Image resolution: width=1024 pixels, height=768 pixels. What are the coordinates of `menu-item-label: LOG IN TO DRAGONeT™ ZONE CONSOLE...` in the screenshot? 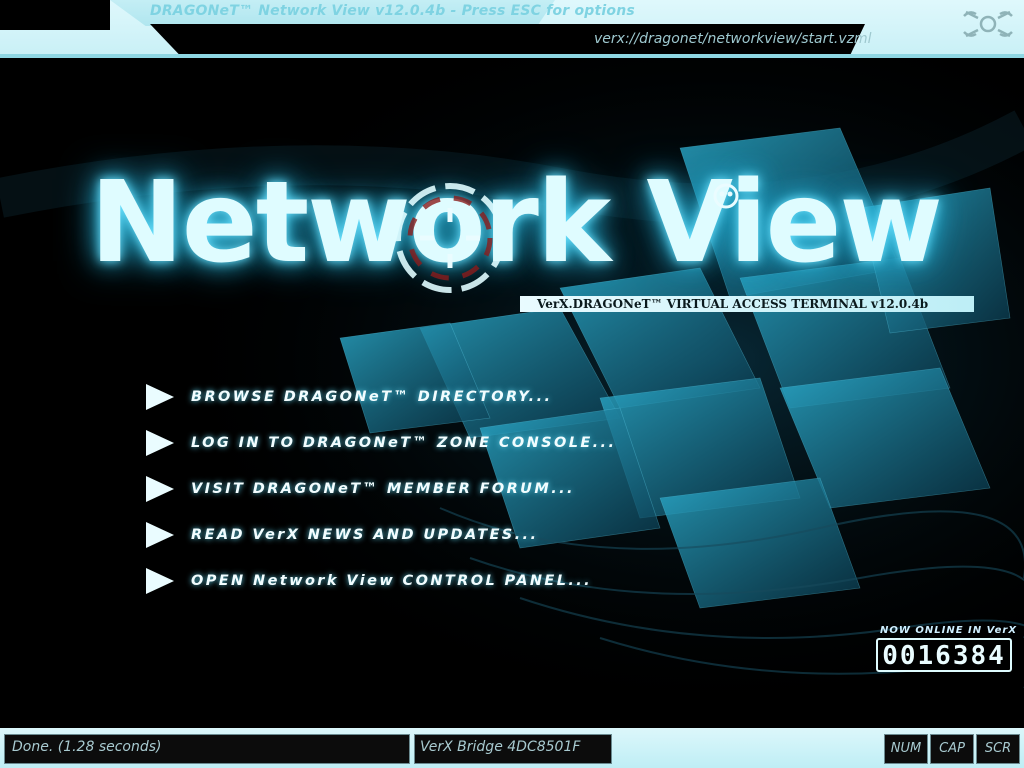 It's located at (404, 443).